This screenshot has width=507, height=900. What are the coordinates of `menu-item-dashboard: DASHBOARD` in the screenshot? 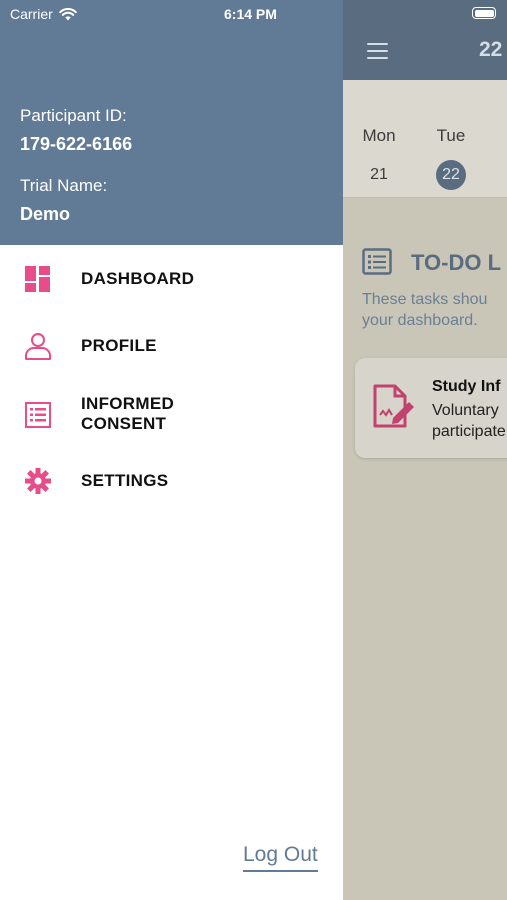 It's located at (171, 279).